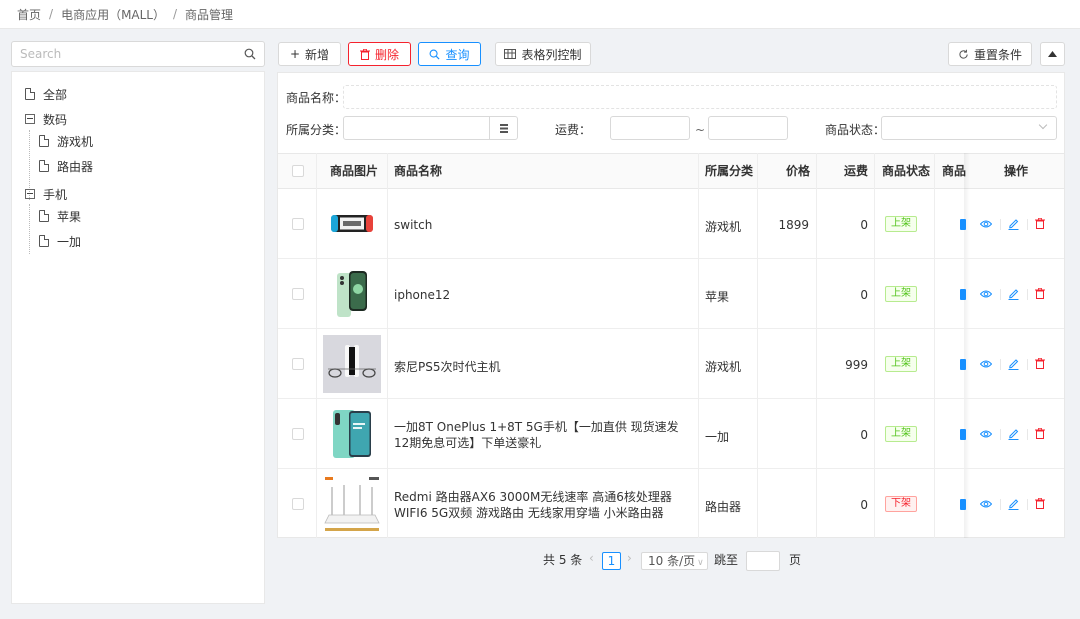 The height and width of the screenshot is (619, 1080). Describe the element at coordinates (317, 54) in the screenshot. I see `add-button-label: 新增` at that location.